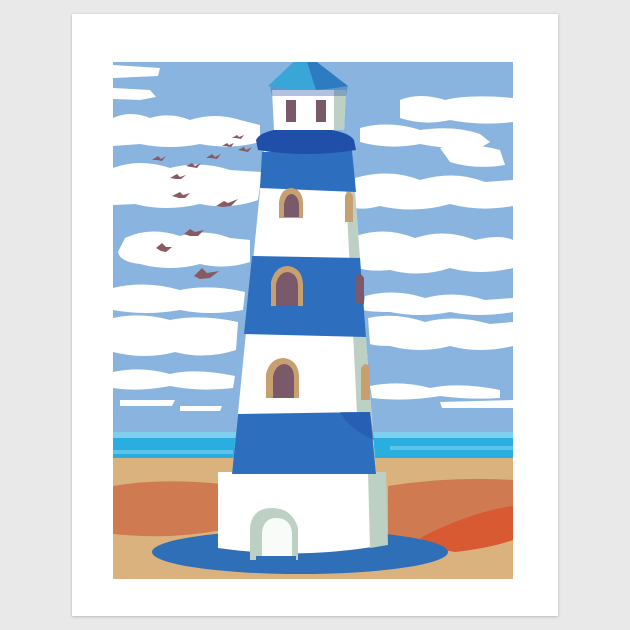 This screenshot has width=630, height=630. Describe the element at coordinates (303, 516) in the screenshot. I see `tower-base` at that location.